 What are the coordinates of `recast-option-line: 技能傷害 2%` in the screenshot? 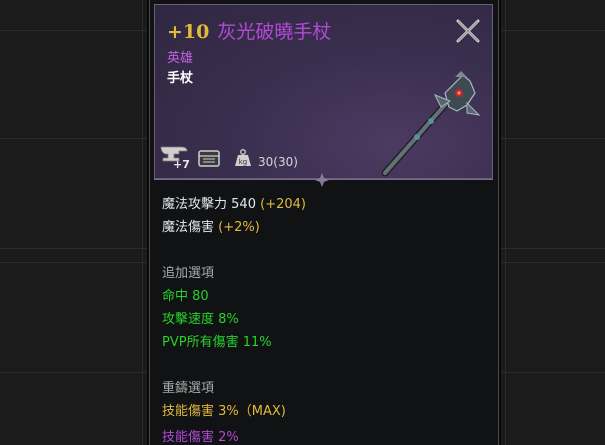 It's located at (200, 437).